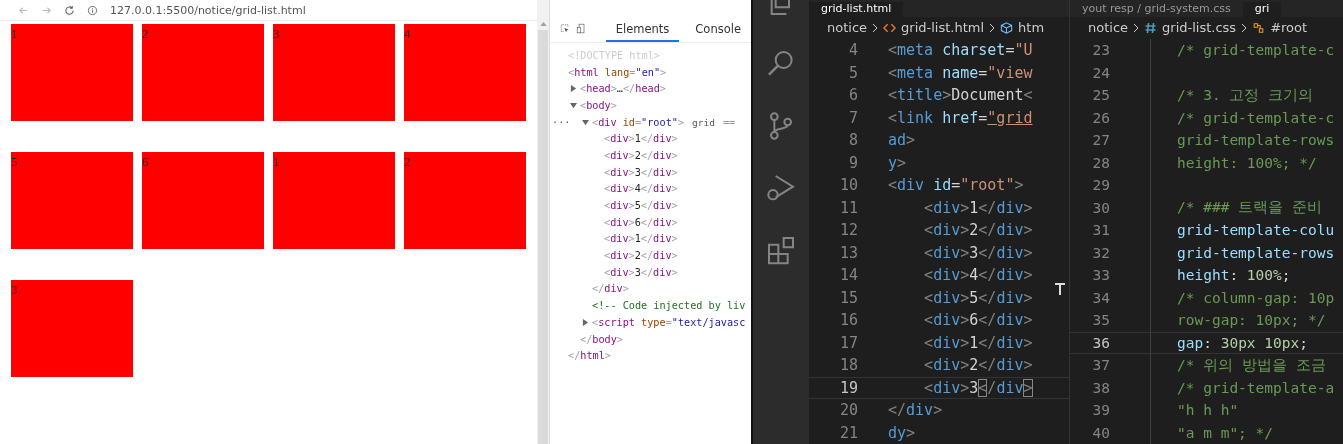  Describe the element at coordinates (669, 322) in the screenshot. I see `dom-node: <script type="text/javasc` at that location.